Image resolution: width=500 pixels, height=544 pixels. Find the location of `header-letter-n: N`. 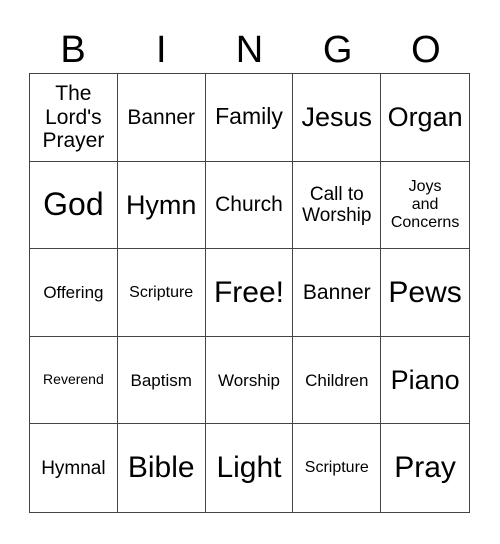

header-letter-n: N is located at coordinates (249, 50).